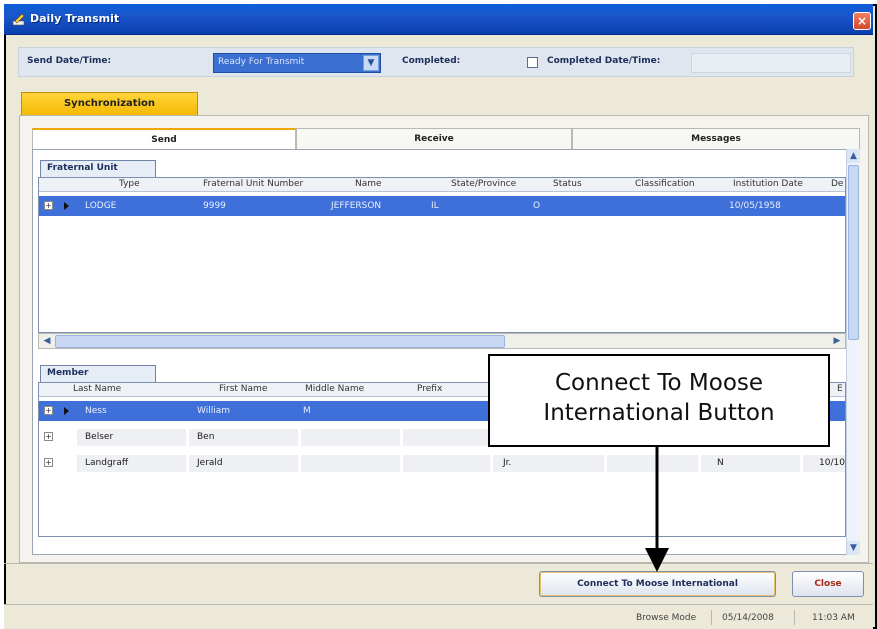 This screenshot has width=877, height=629. I want to click on pencil-icon, so click(18, 19).